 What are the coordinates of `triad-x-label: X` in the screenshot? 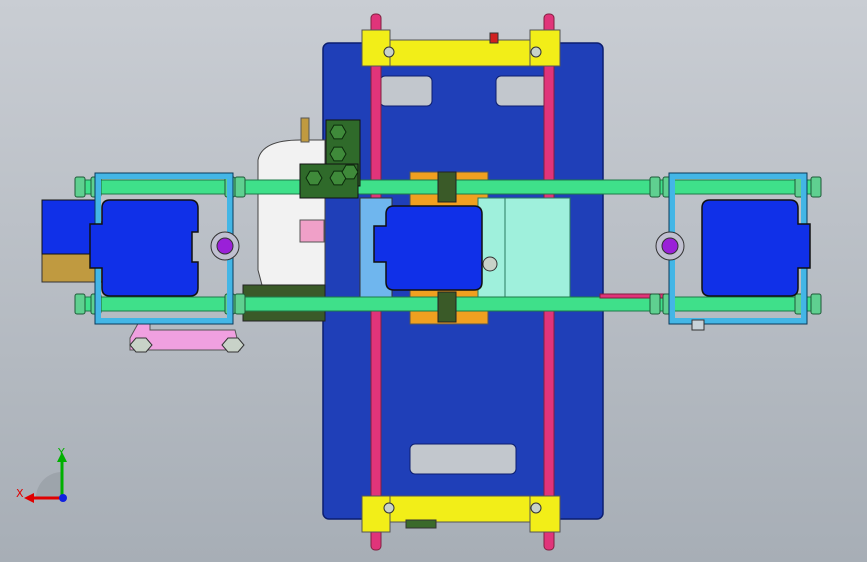 It's located at (20, 493).